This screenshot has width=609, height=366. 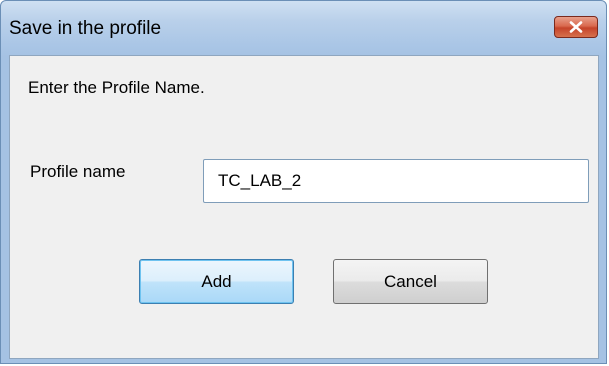 I want to click on window-title: Save in the profile, so click(x=85, y=28).